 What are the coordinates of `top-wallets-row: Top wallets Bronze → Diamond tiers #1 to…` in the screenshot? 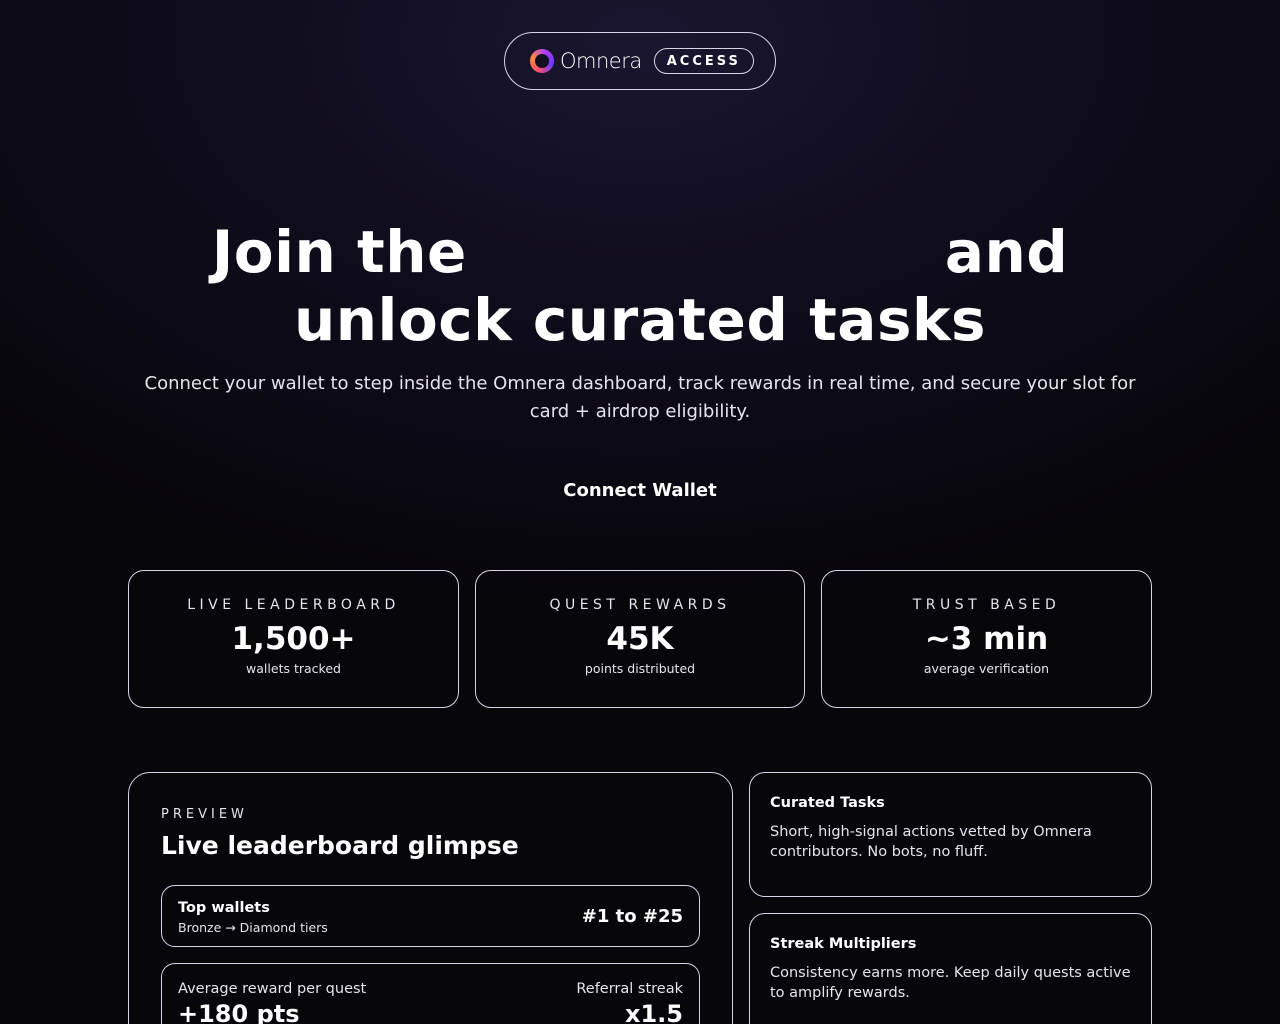 It's located at (430, 916).